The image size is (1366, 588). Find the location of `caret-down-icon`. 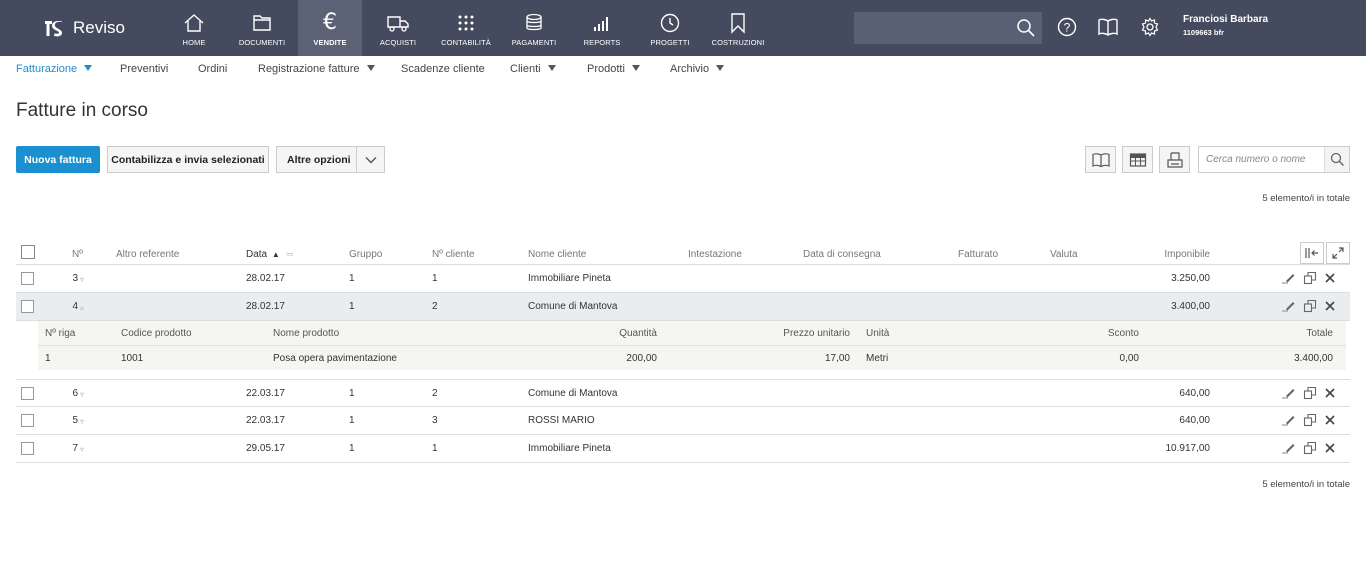

caret-down-icon is located at coordinates (720, 68).